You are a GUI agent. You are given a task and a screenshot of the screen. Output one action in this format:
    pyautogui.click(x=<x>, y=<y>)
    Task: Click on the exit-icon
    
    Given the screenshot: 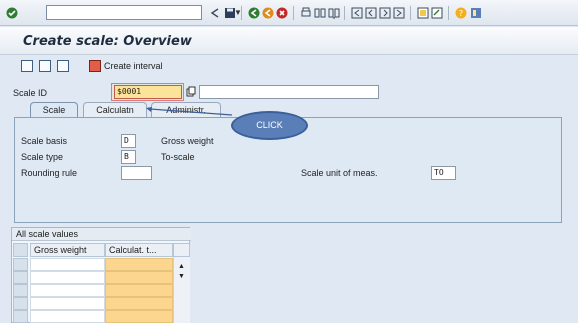 What is the action you would take?
    pyautogui.click(x=268, y=13)
    